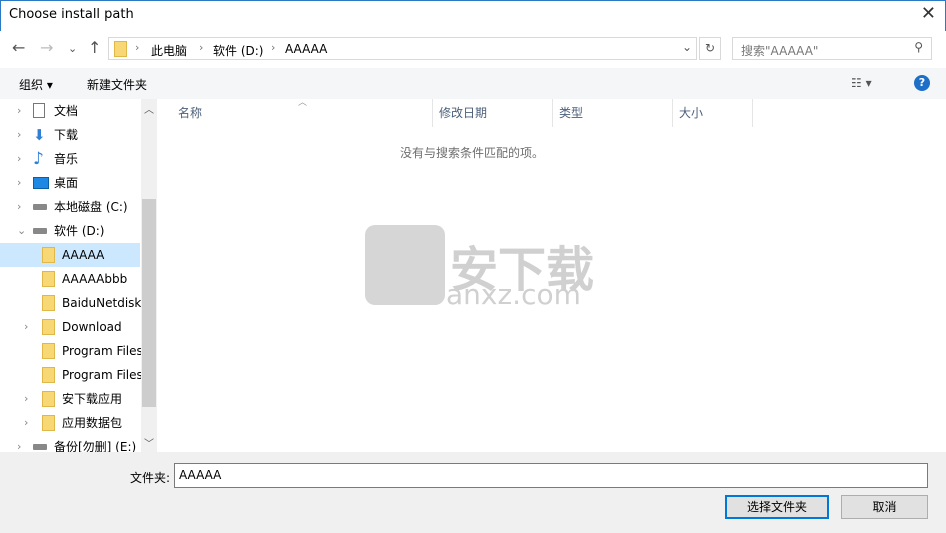 The width and height of the screenshot is (946, 533). What do you see at coordinates (66, 111) in the screenshot?
I see `tree-item-label: 文档` at bounding box center [66, 111].